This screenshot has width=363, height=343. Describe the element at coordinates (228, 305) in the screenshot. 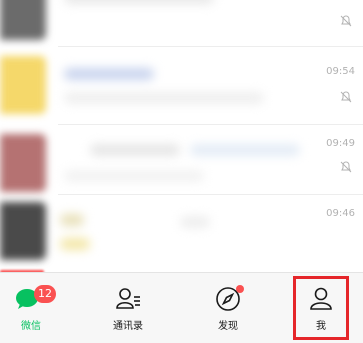

I see `tab-discover: 发现` at that location.